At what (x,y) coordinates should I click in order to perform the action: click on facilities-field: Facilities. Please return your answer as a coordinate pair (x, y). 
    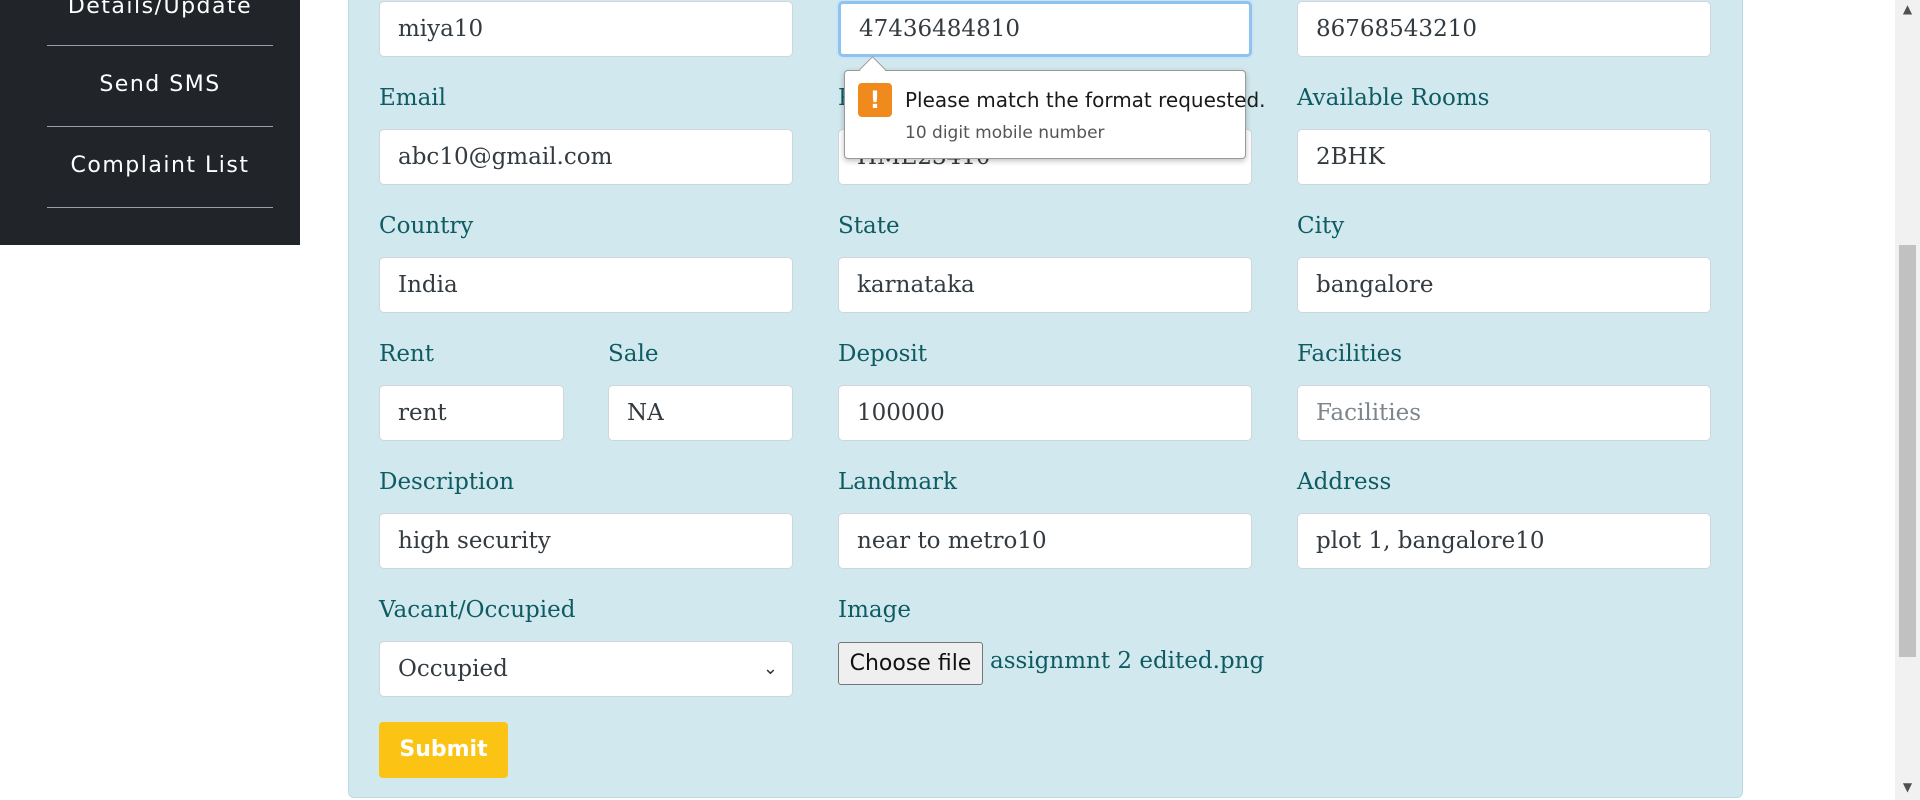
    Looking at the image, I should click on (1504, 413).